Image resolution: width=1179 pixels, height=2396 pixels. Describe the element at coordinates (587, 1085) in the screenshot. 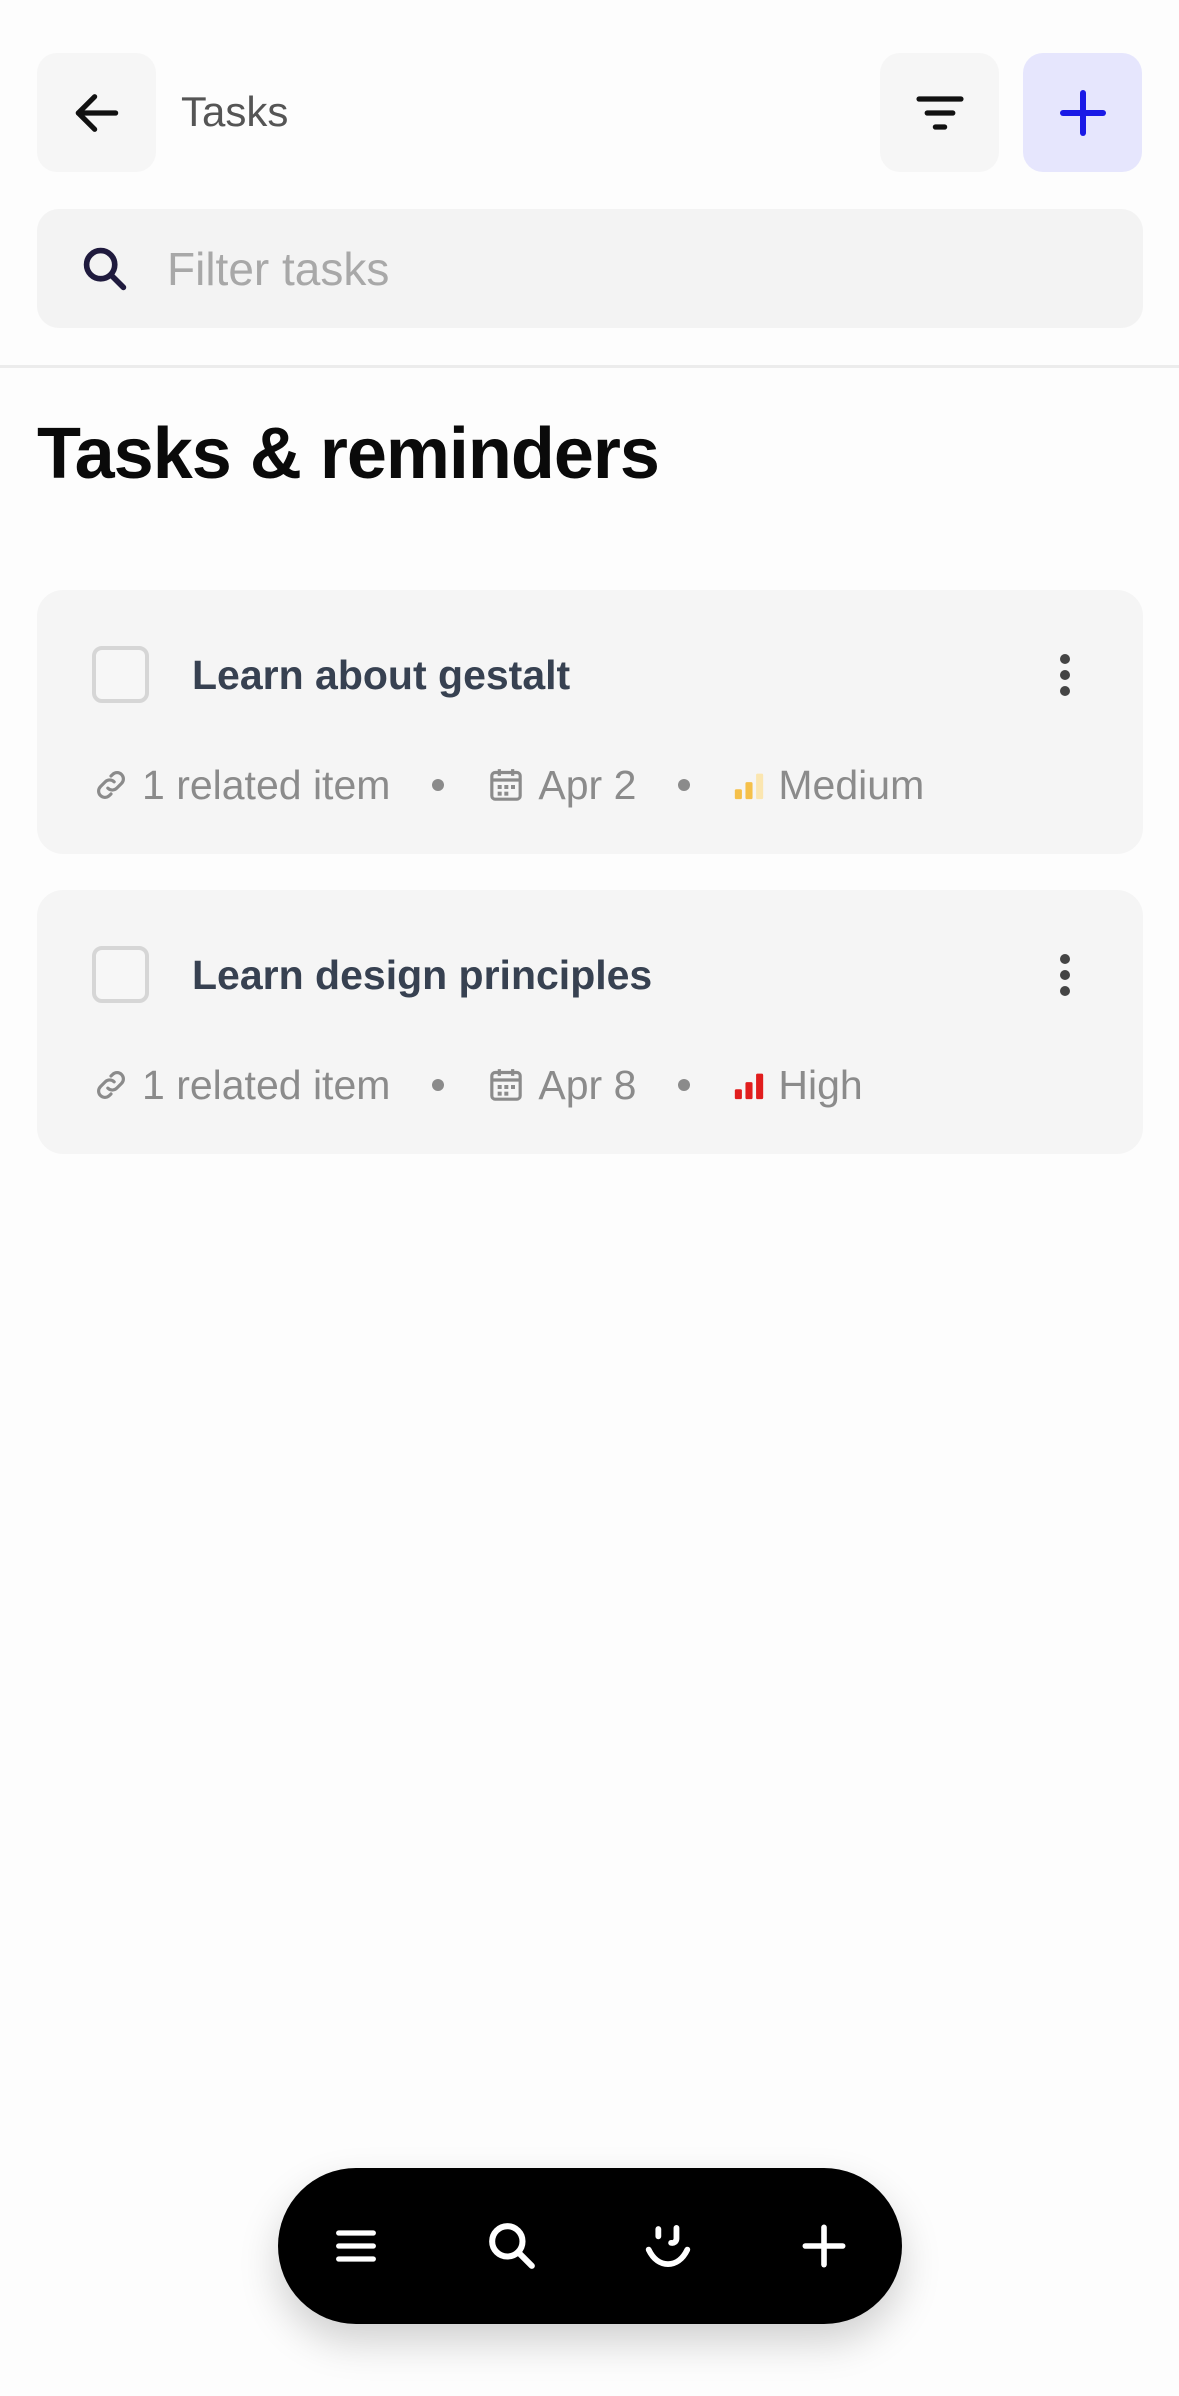

I see `due-date: Apr 8` at that location.